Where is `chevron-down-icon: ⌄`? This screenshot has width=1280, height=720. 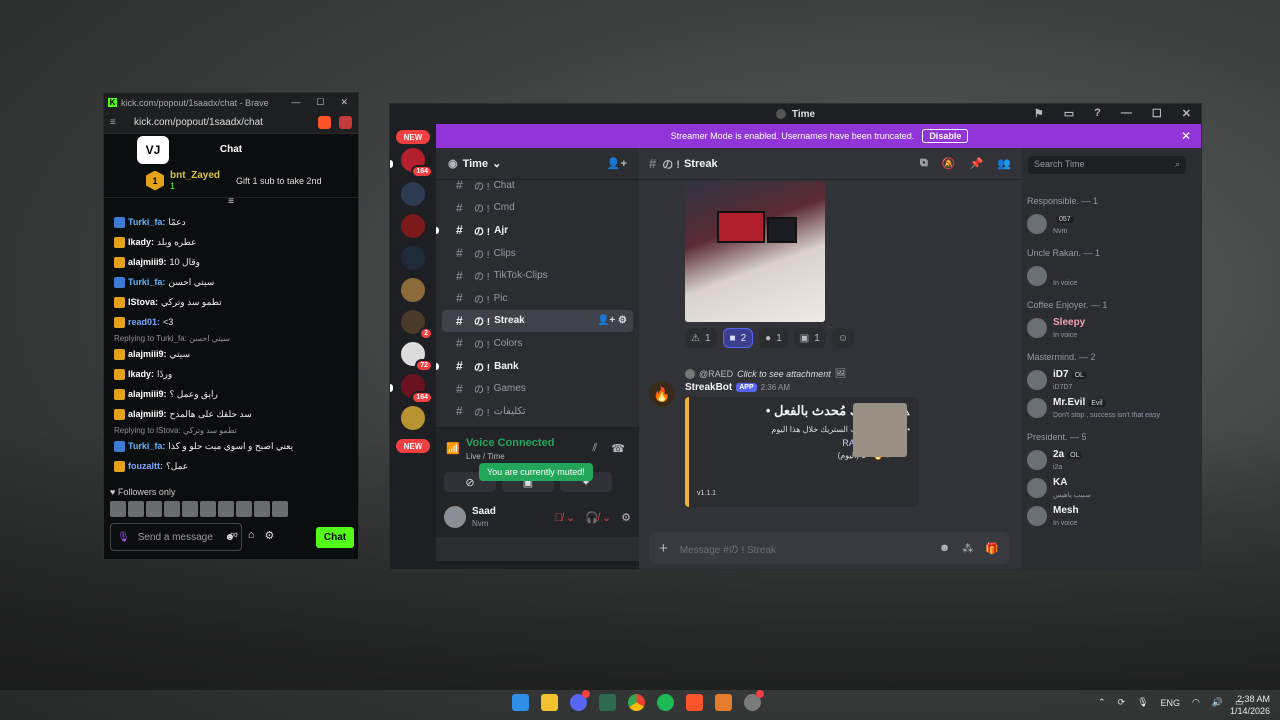
chevron-down-icon: ⌄ is located at coordinates (496, 163).